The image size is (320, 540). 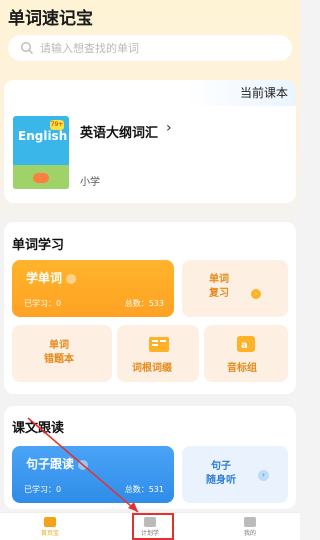 I want to click on book-level: 小学, so click(x=90, y=182).